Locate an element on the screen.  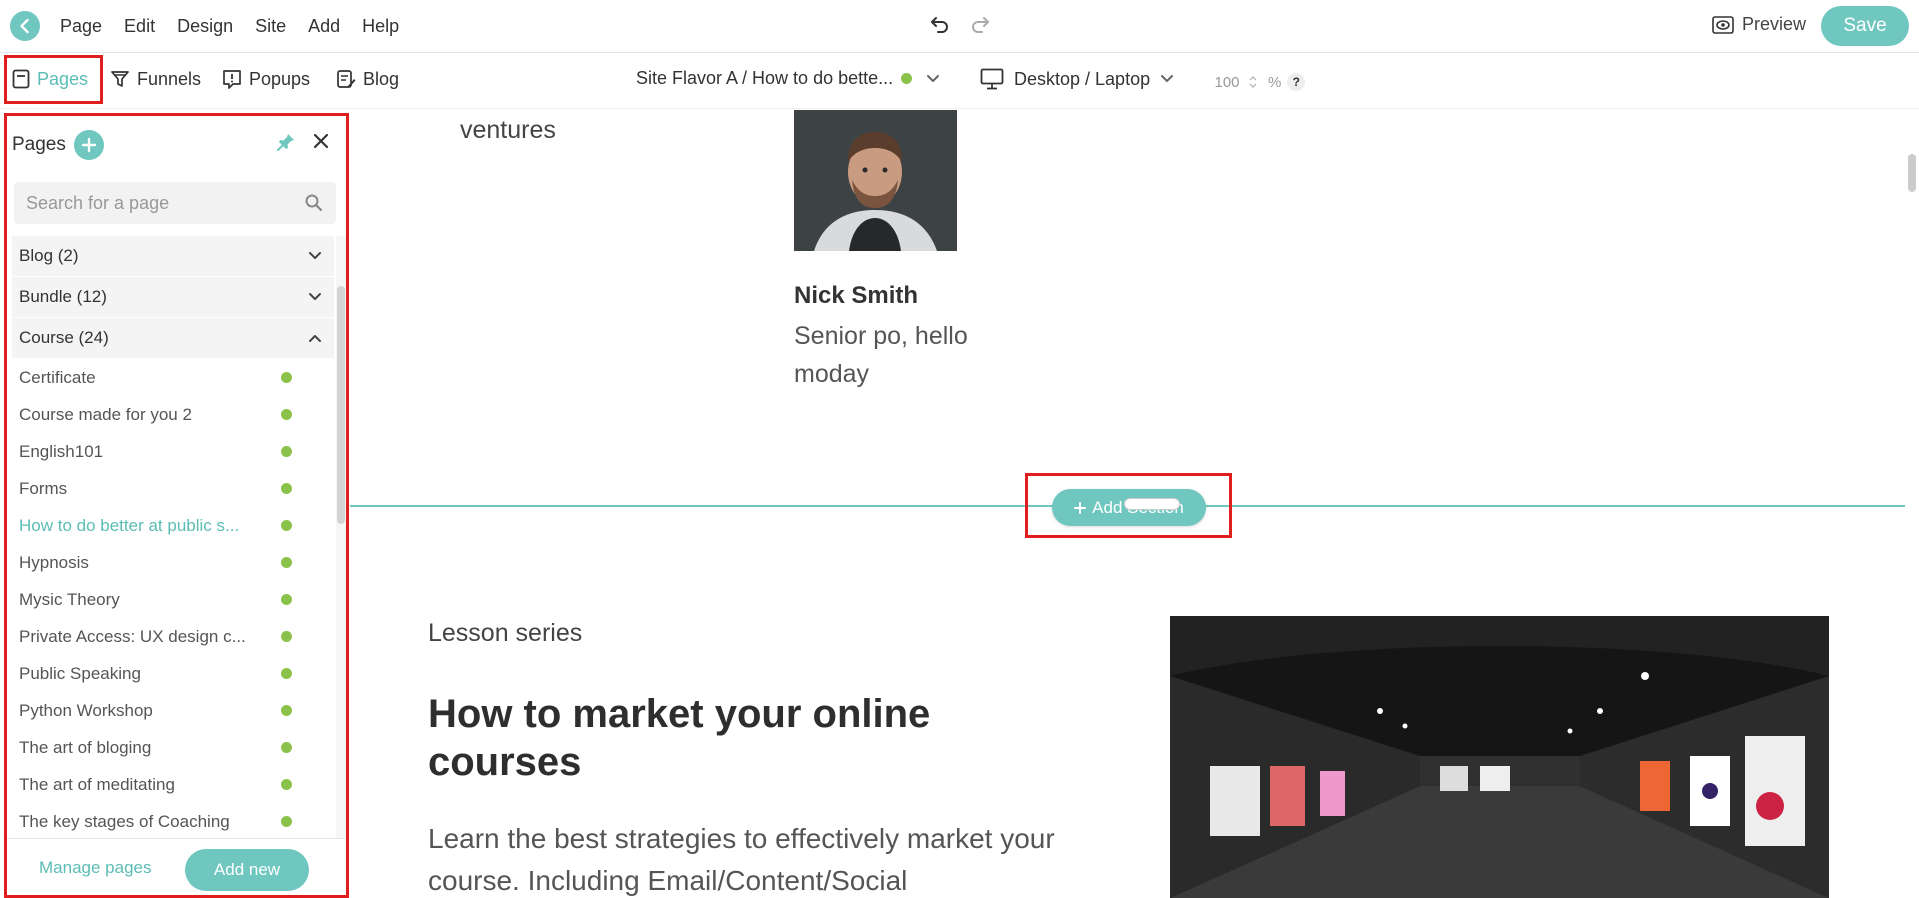
list-item: Certificate is located at coordinates (173, 377).